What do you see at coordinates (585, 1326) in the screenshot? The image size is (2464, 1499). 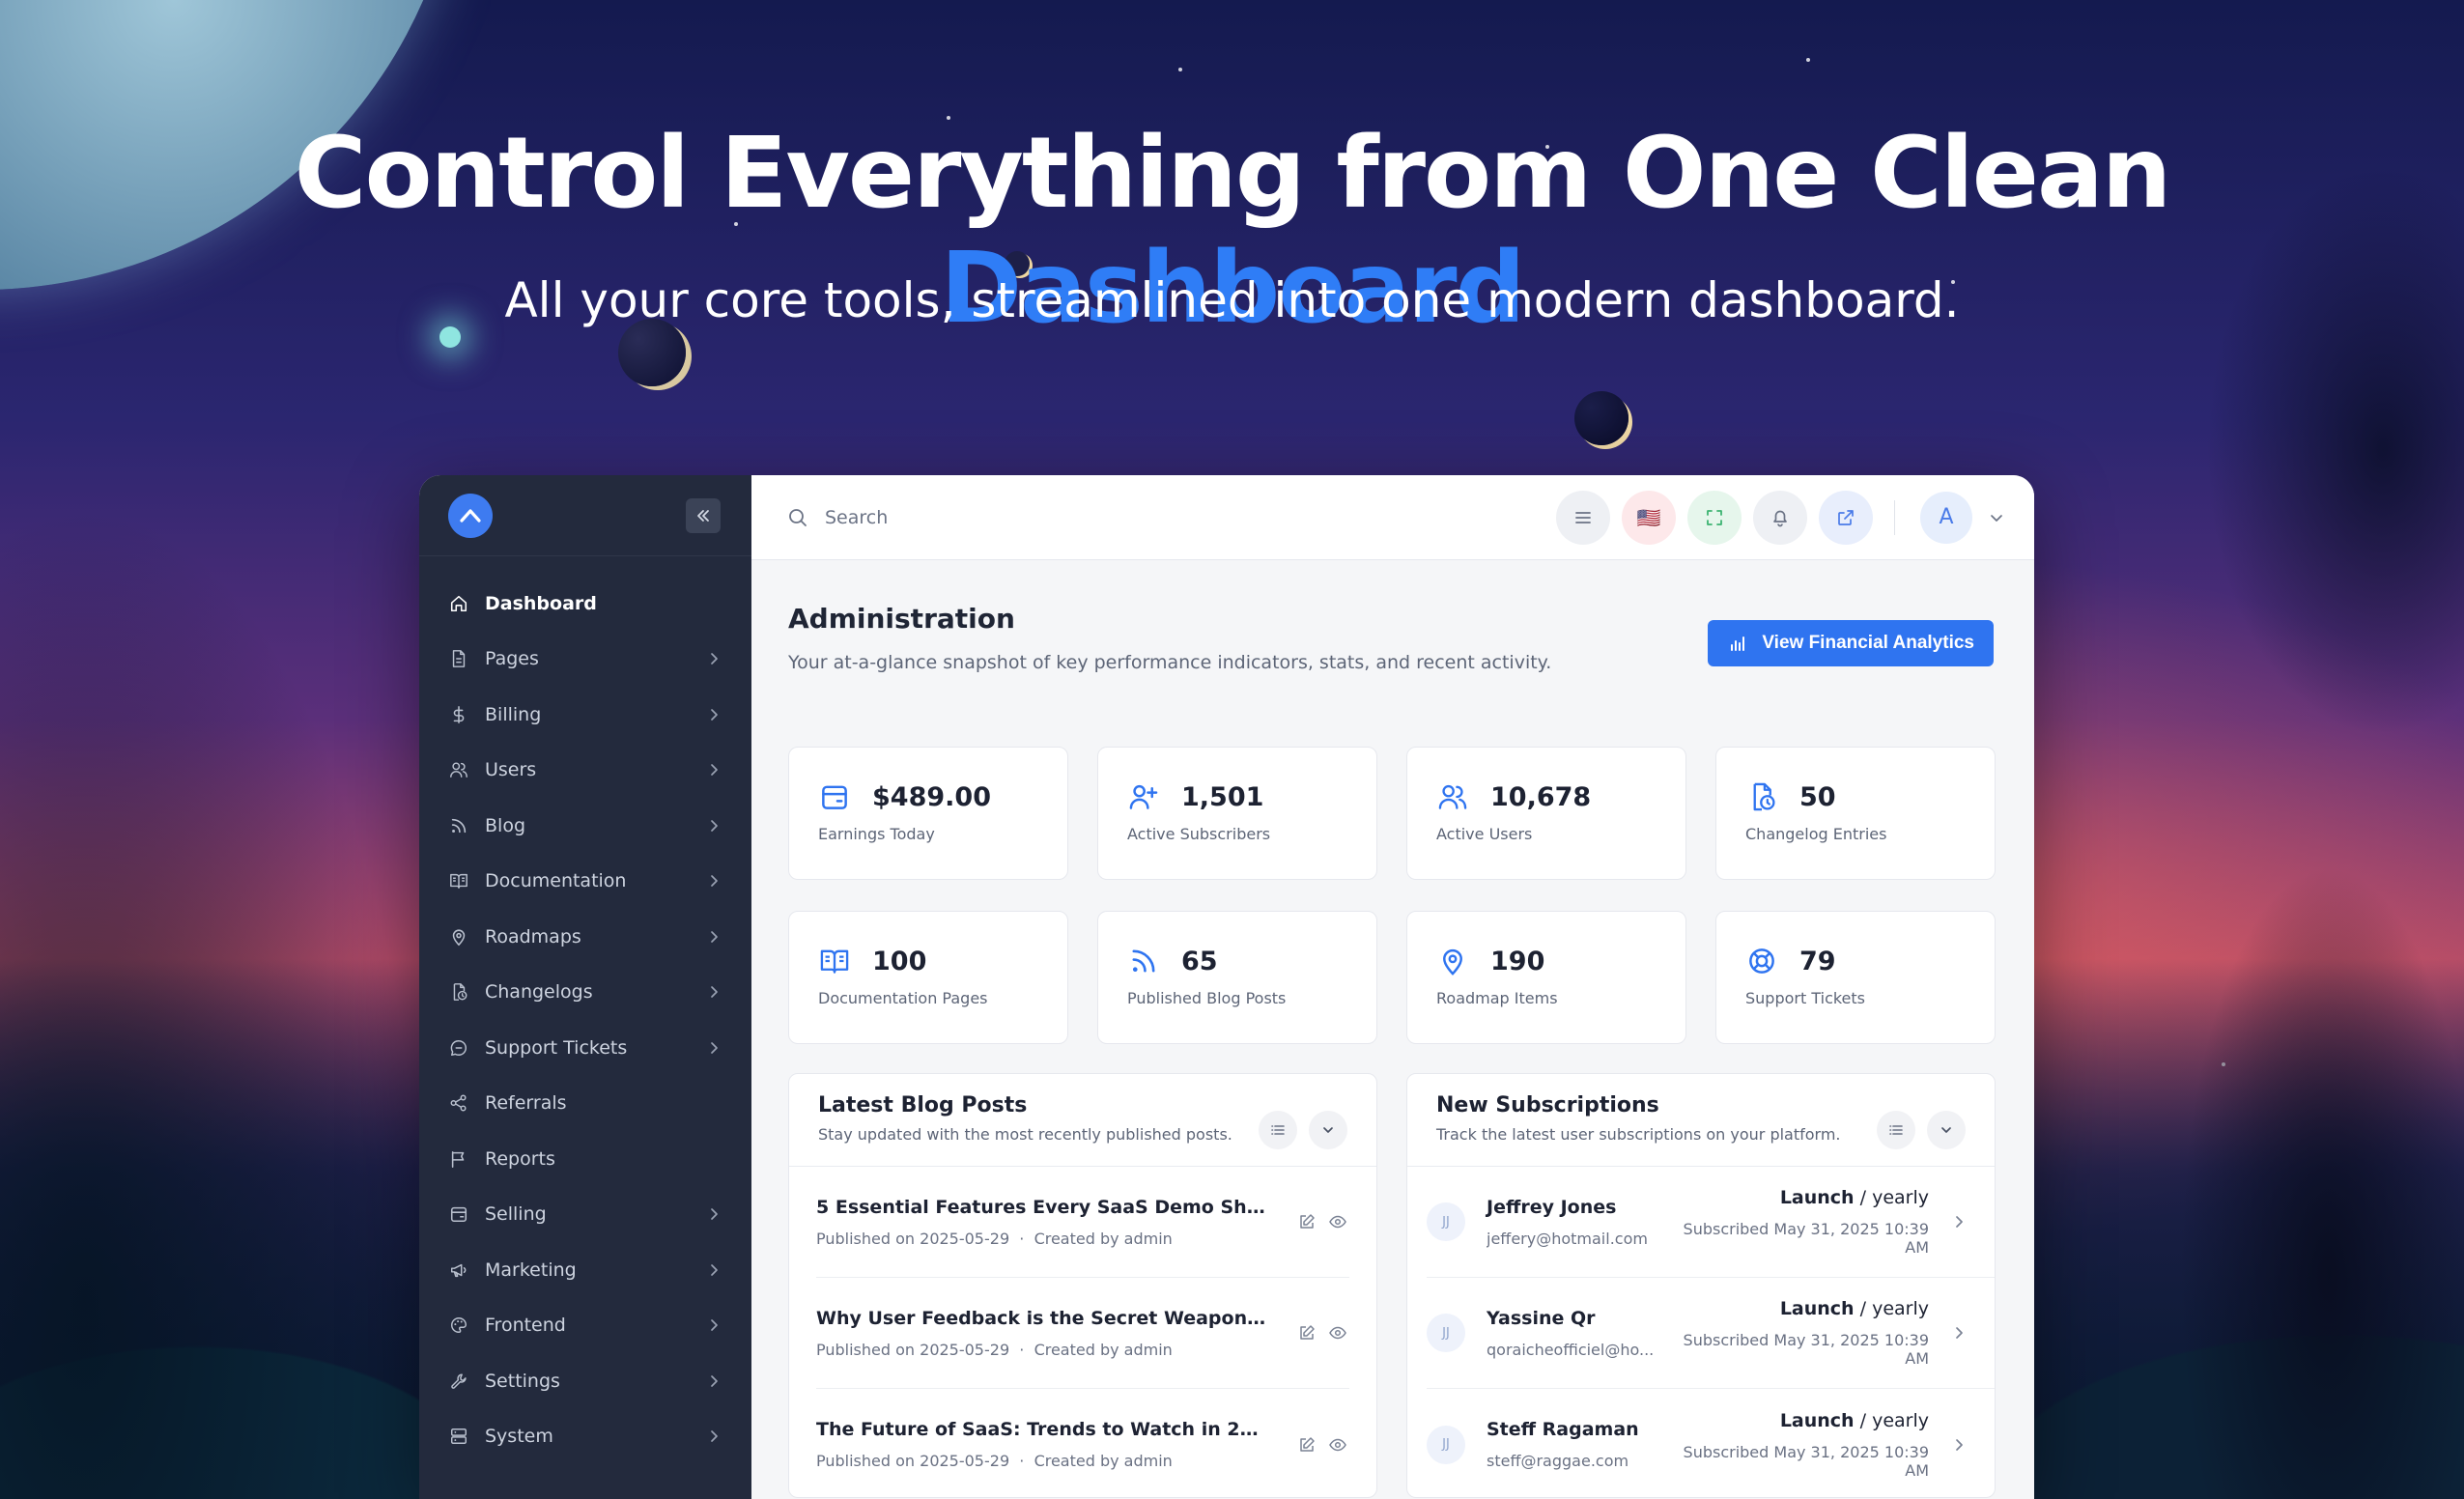 I see `sidebar-item-frontend: Frontend` at bounding box center [585, 1326].